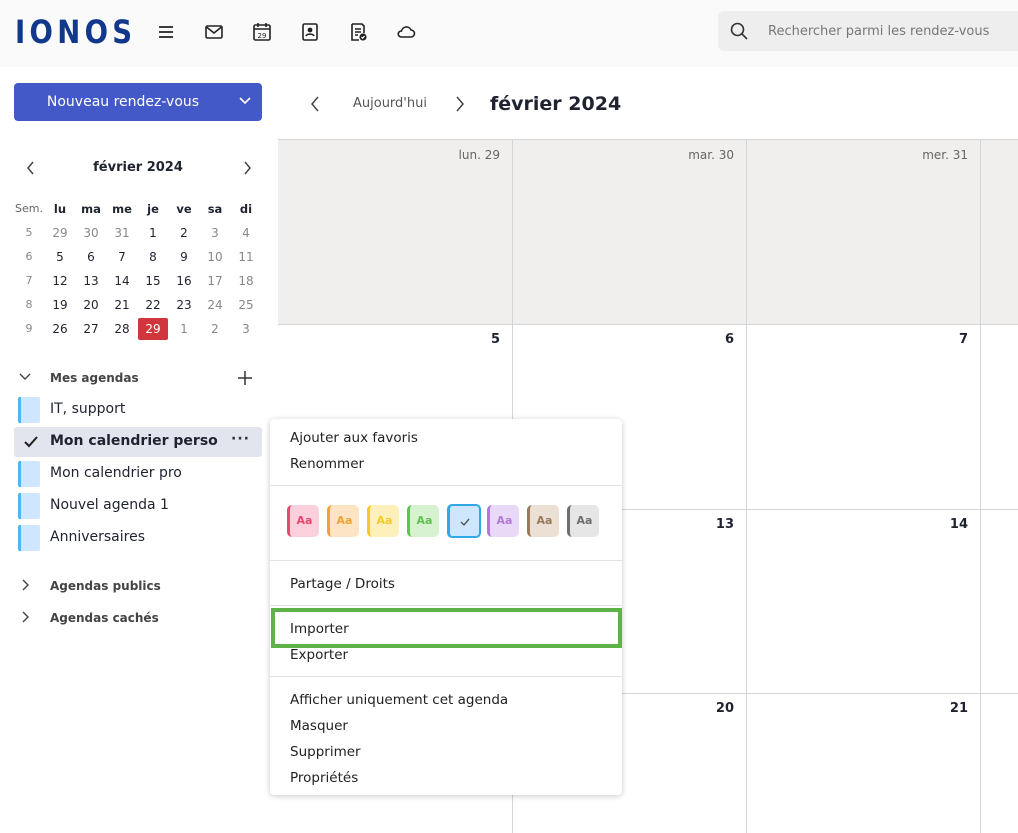 Image resolution: width=1018 pixels, height=833 pixels. Describe the element at coordinates (29, 208) in the screenshot. I see `weekday-header: Sem.` at that location.